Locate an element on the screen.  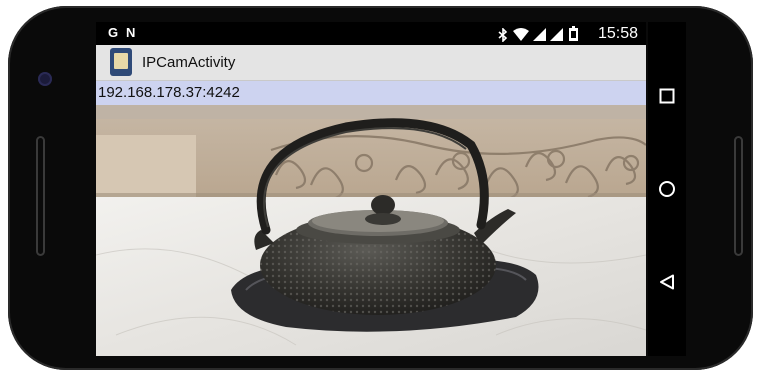
app-icon is located at coordinates (121, 62).